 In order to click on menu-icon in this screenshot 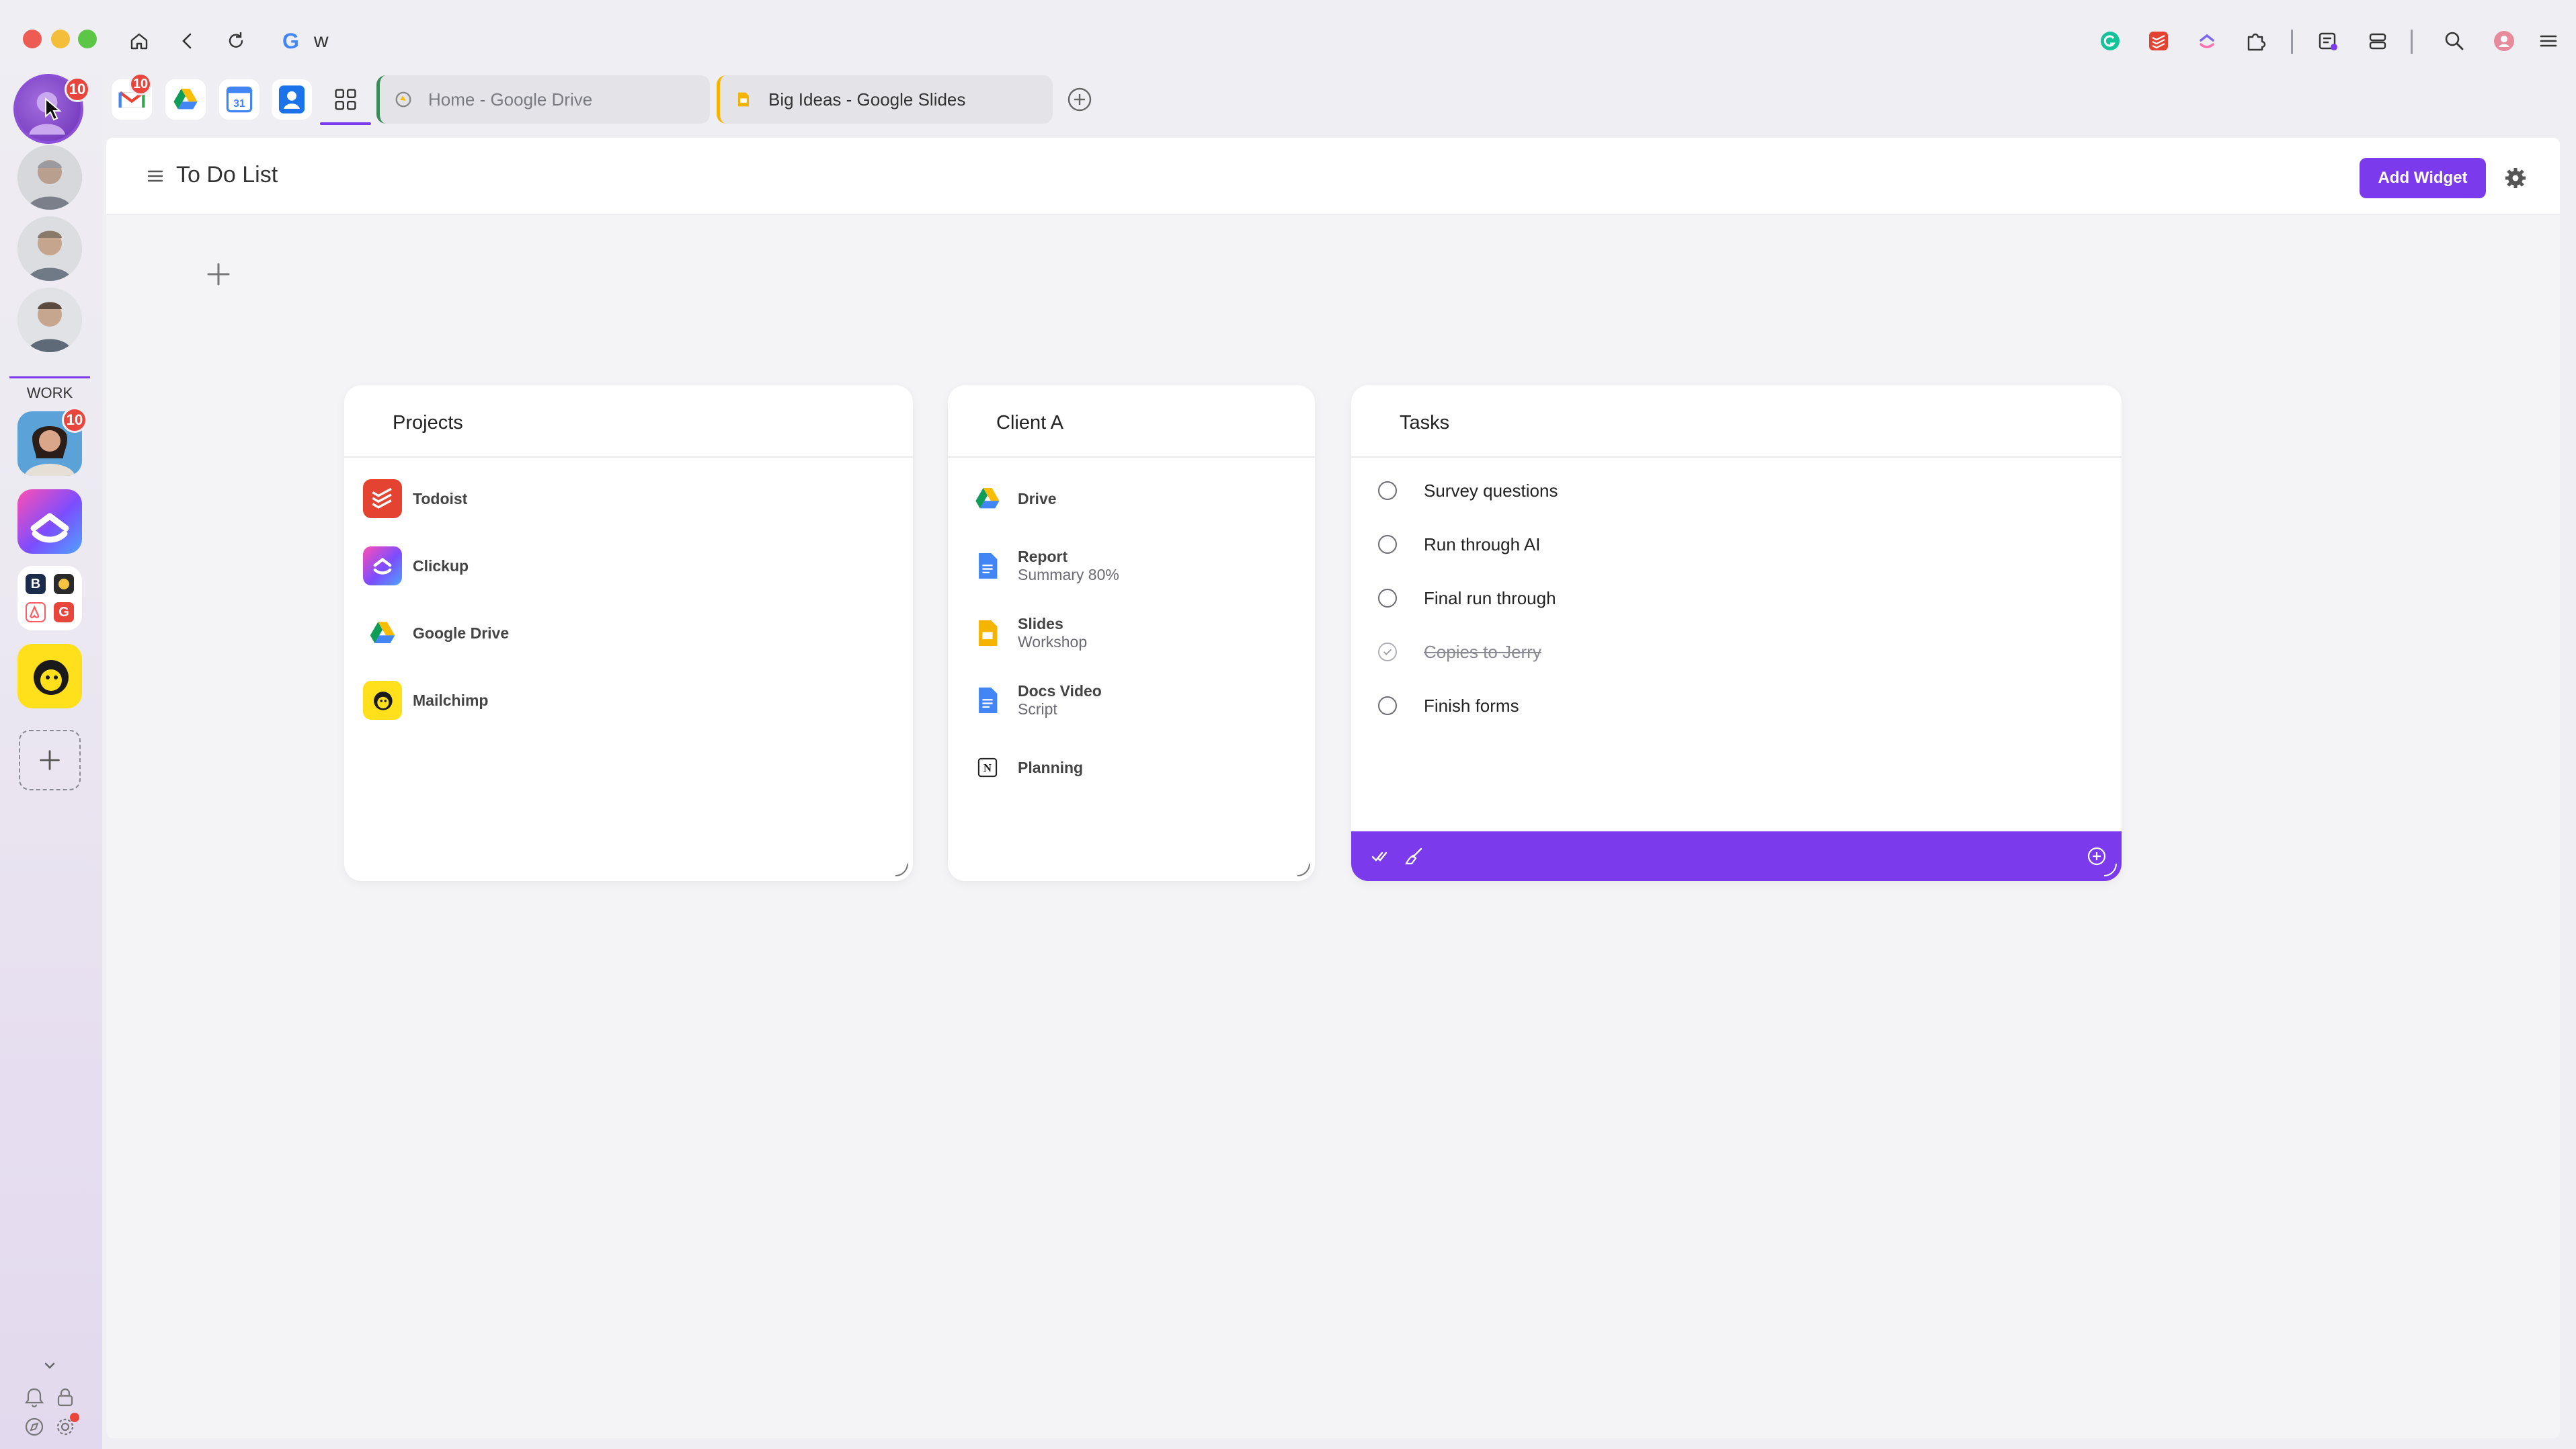, I will do `click(2548, 41)`.